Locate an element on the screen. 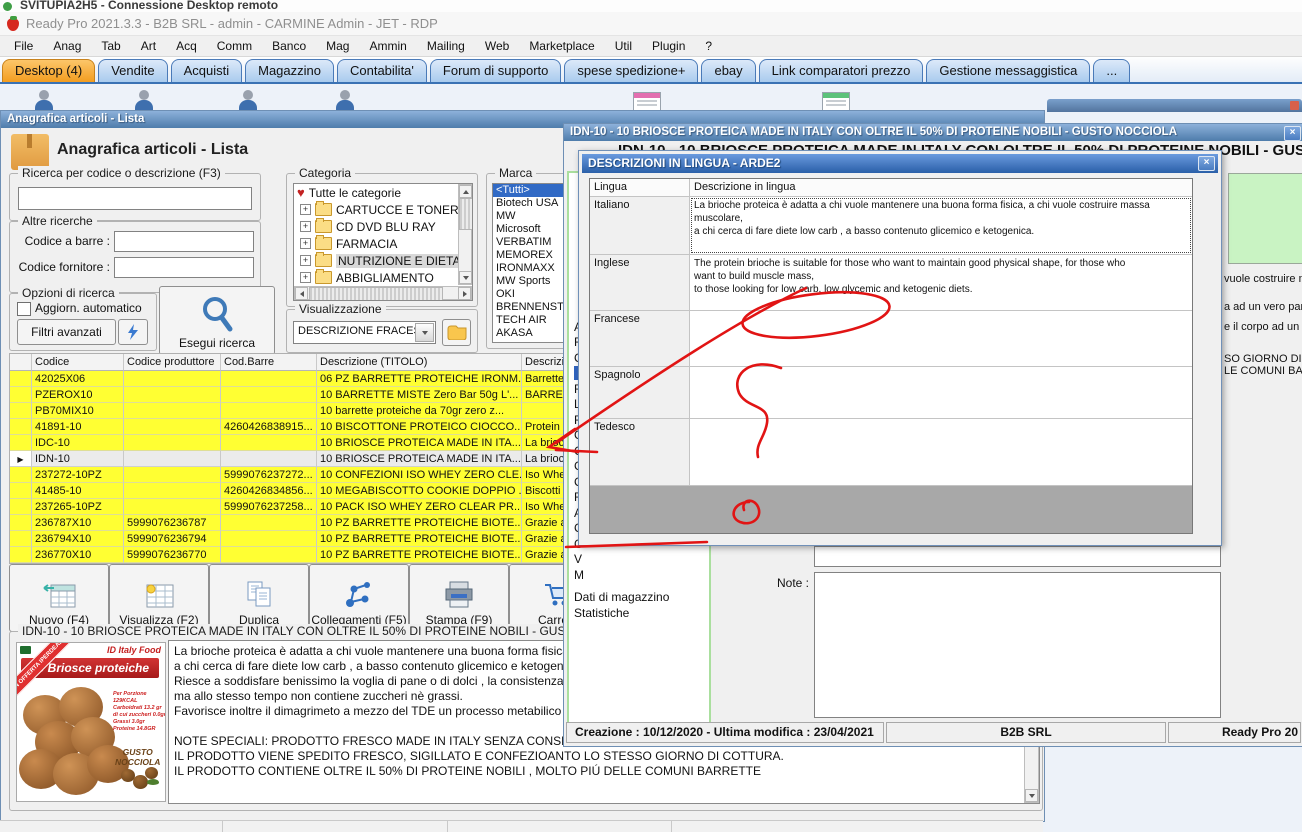 This screenshot has height=832, width=1302. menu-util: Util is located at coordinates (623, 46).